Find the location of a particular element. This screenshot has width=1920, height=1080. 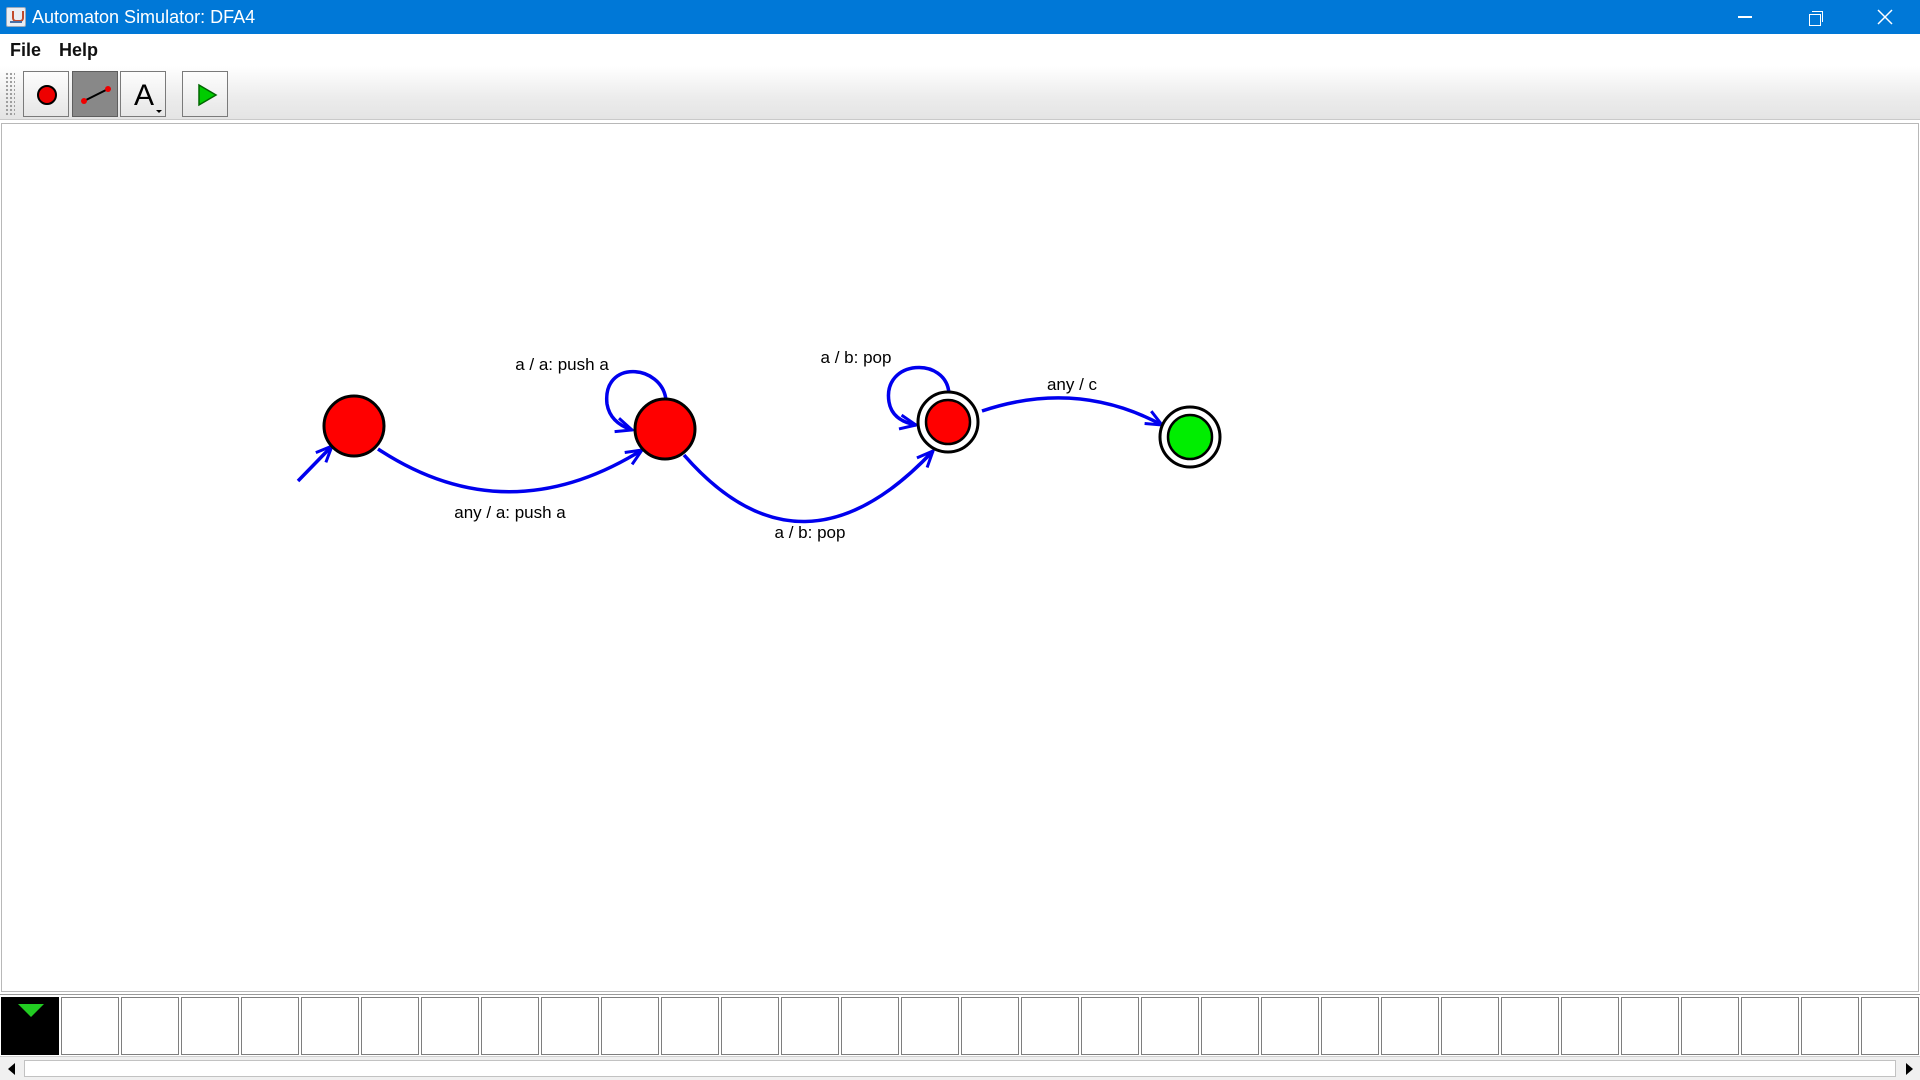

java-app-icon is located at coordinates (16, 17).